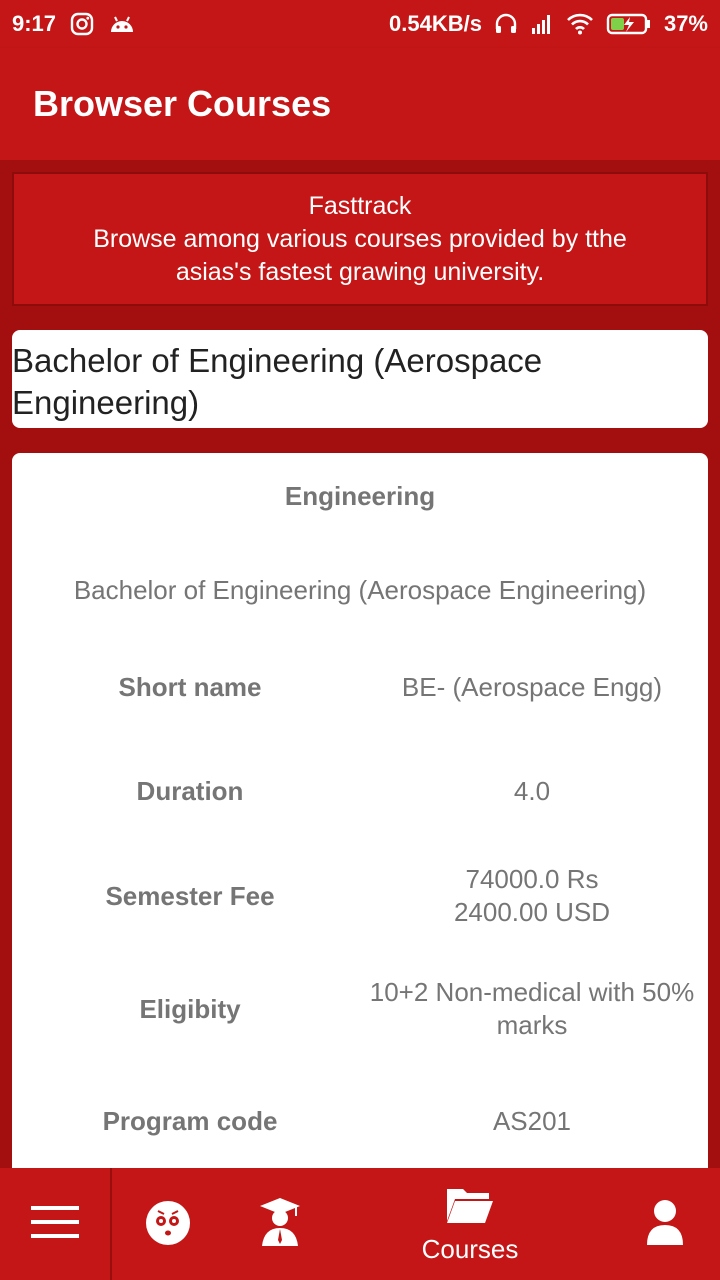 The image size is (720, 1280). What do you see at coordinates (190, 791) in the screenshot?
I see `detail-label: Duration` at bounding box center [190, 791].